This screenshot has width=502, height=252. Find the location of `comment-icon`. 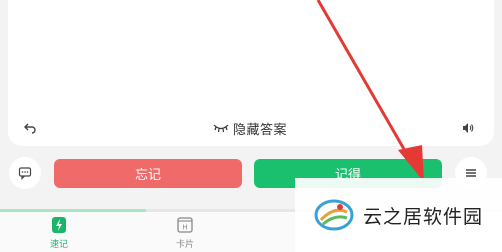

comment-icon is located at coordinates (25, 173).